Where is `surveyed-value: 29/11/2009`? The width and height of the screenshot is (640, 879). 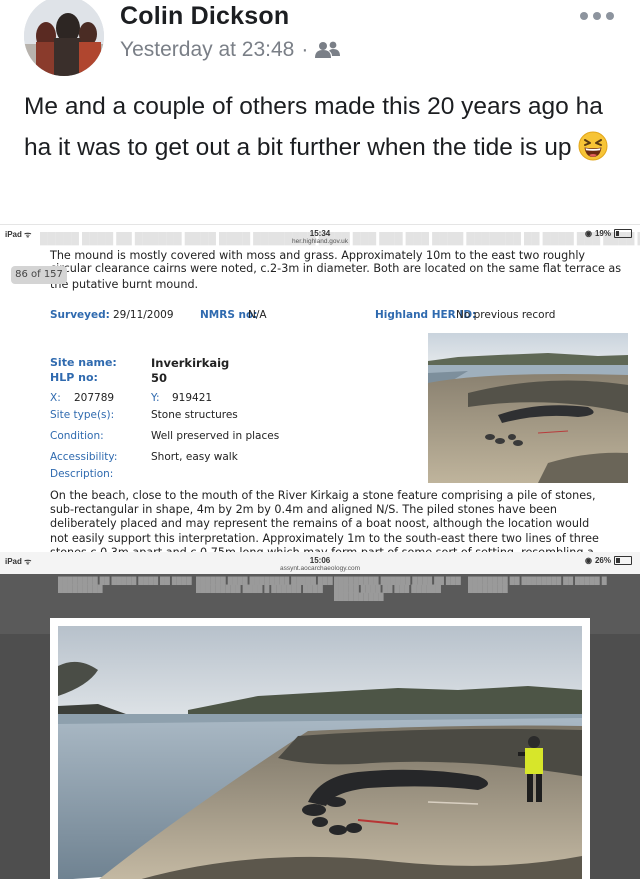
surveyed-value: 29/11/2009 is located at coordinates (143, 315).